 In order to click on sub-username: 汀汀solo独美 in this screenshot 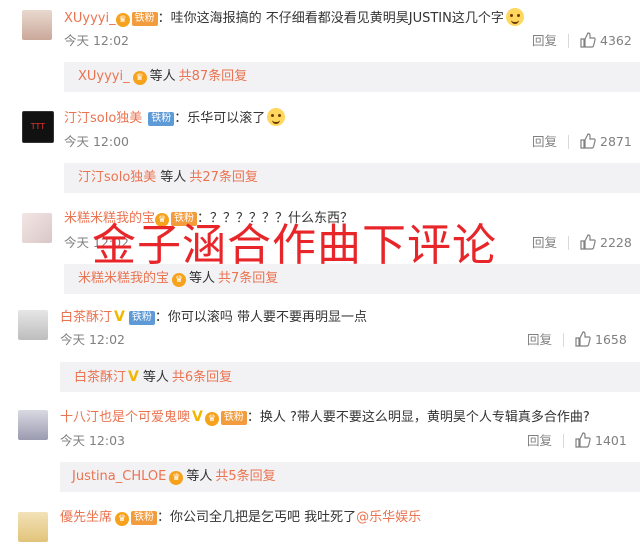, I will do `click(117, 177)`.